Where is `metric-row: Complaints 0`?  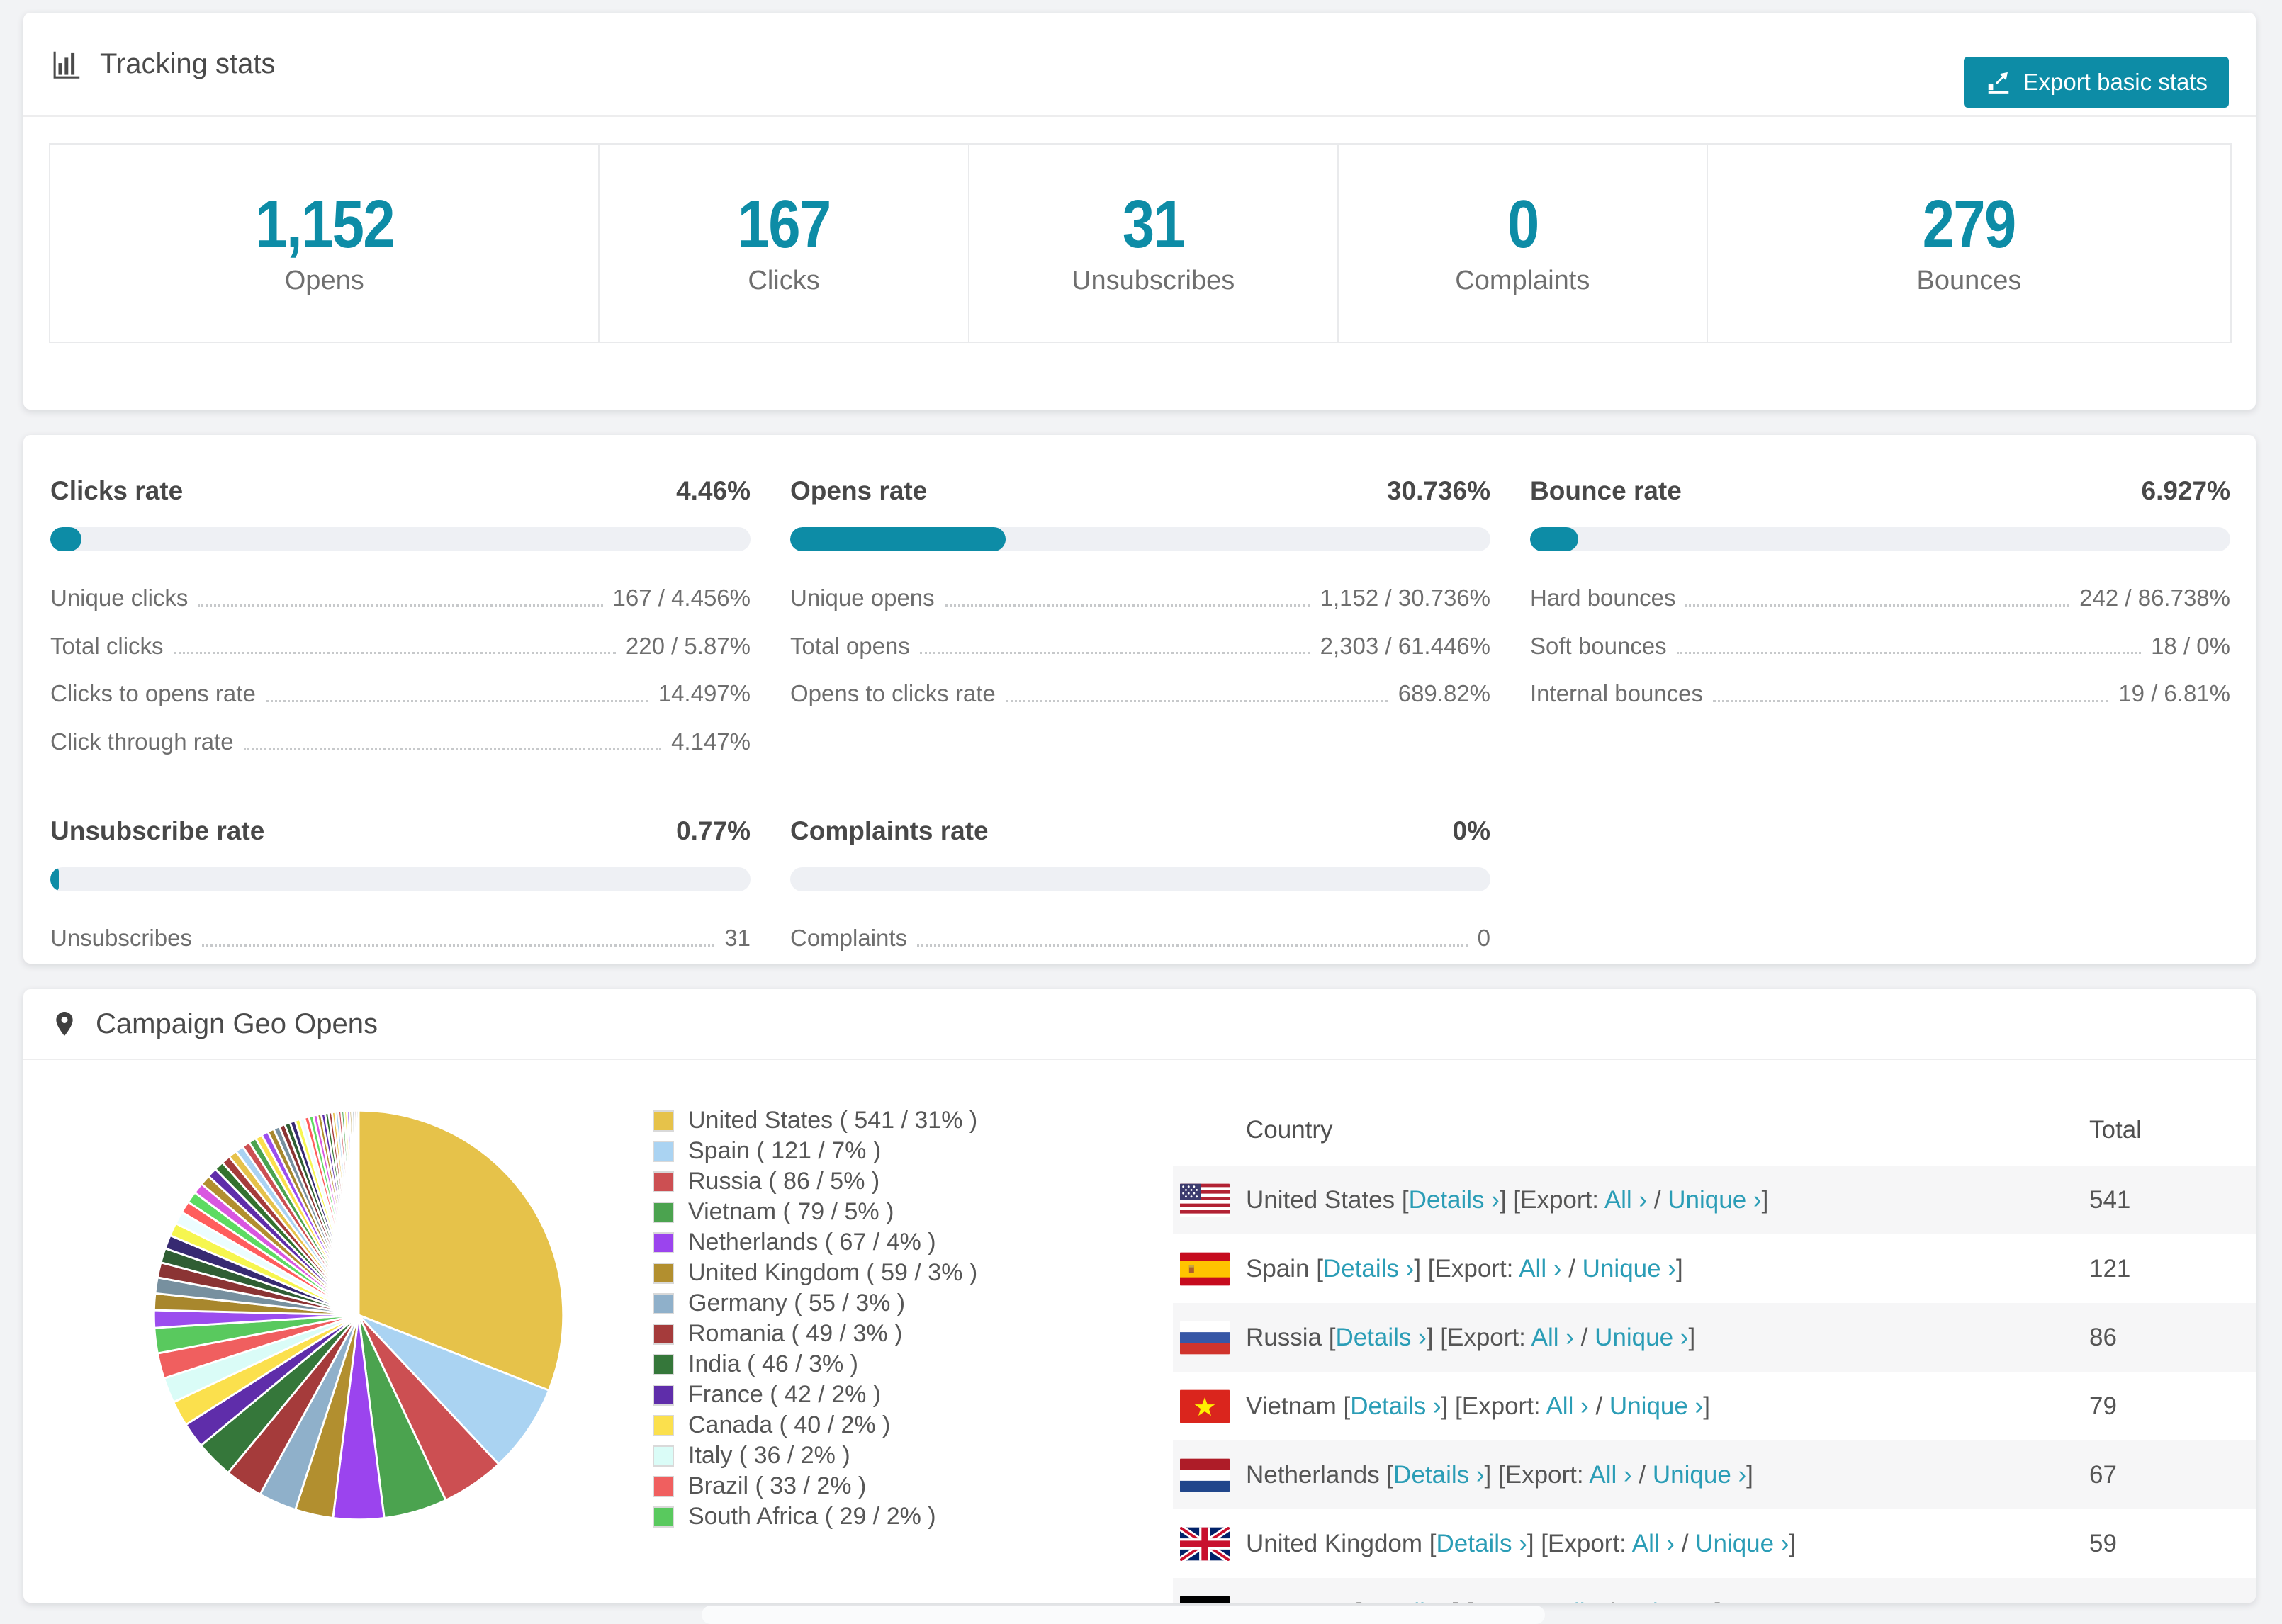
metric-row: Complaints 0 is located at coordinates (1140, 938).